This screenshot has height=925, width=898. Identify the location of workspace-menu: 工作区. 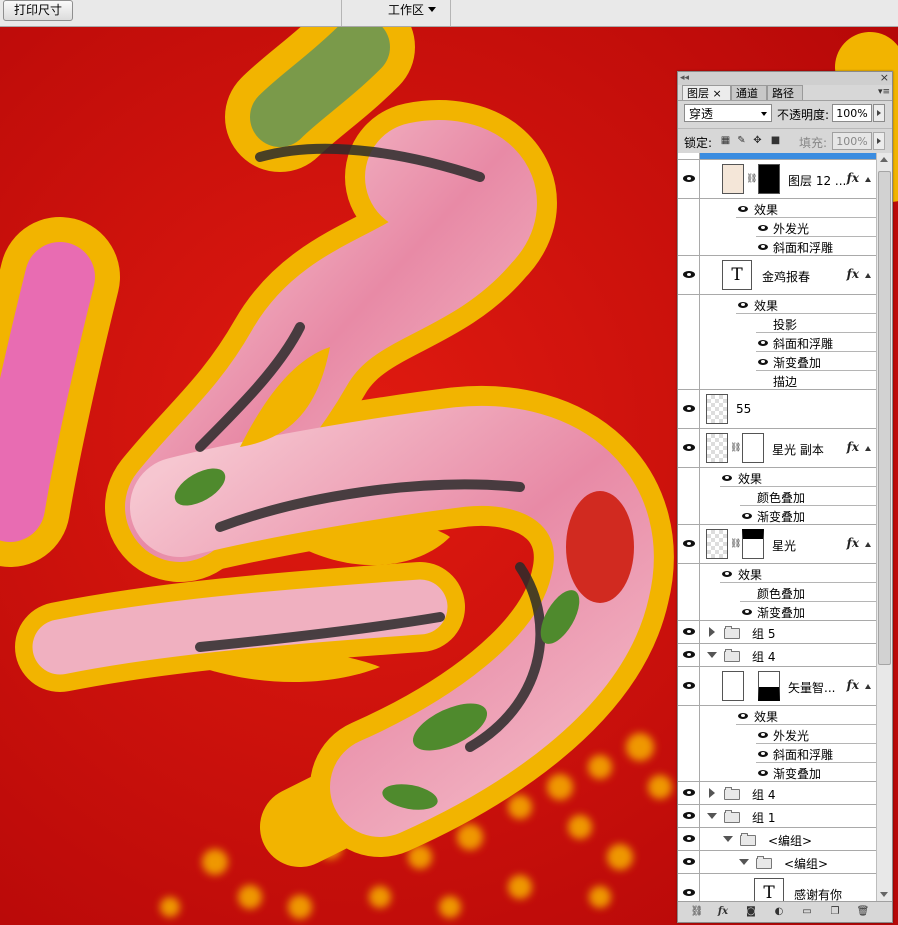
(412, 10).